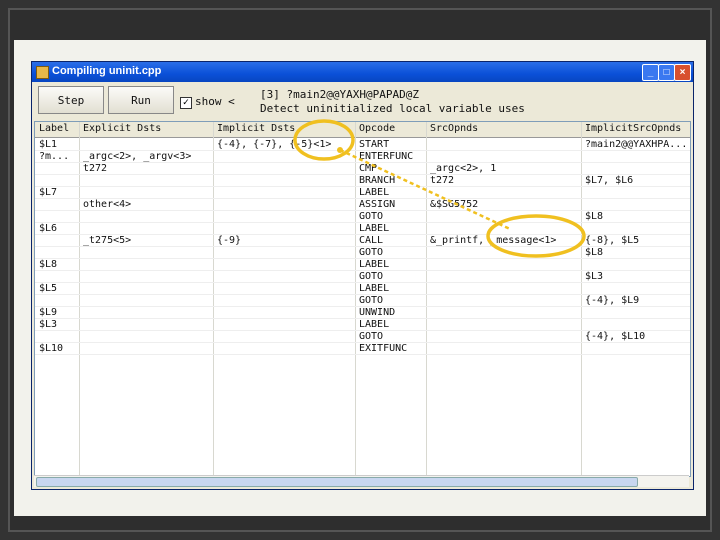  Describe the element at coordinates (42, 72) in the screenshot. I see `app-icon` at that location.